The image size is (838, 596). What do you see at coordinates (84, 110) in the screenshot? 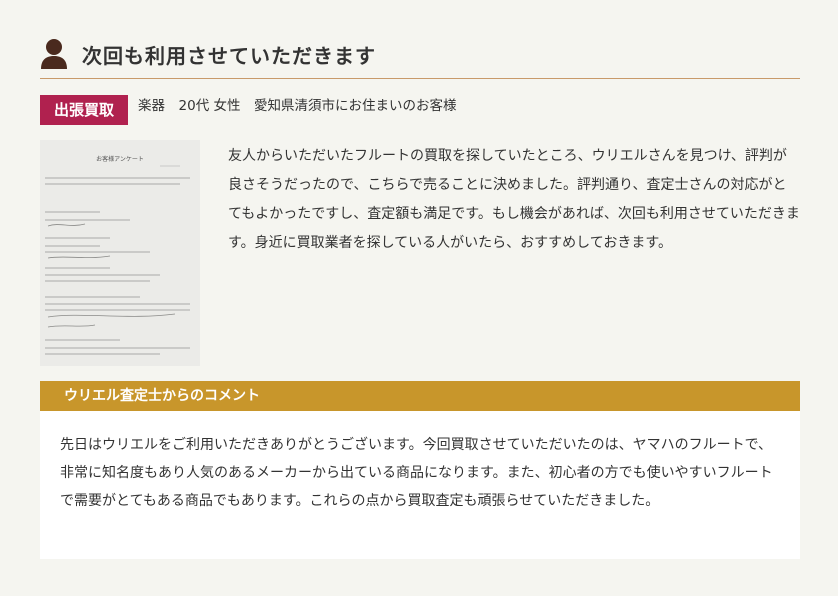
I see `service-badge: 出張買取` at bounding box center [84, 110].